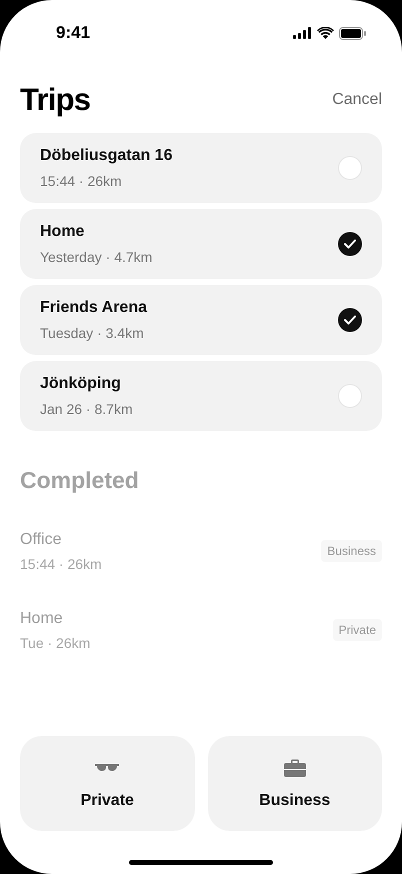 Image resolution: width=402 pixels, height=874 pixels. What do you see at coordinates (96, 257) in the screenshot?
I see `trip-detail: Yesterday · 4.7km` at bounding box center [96, 257].